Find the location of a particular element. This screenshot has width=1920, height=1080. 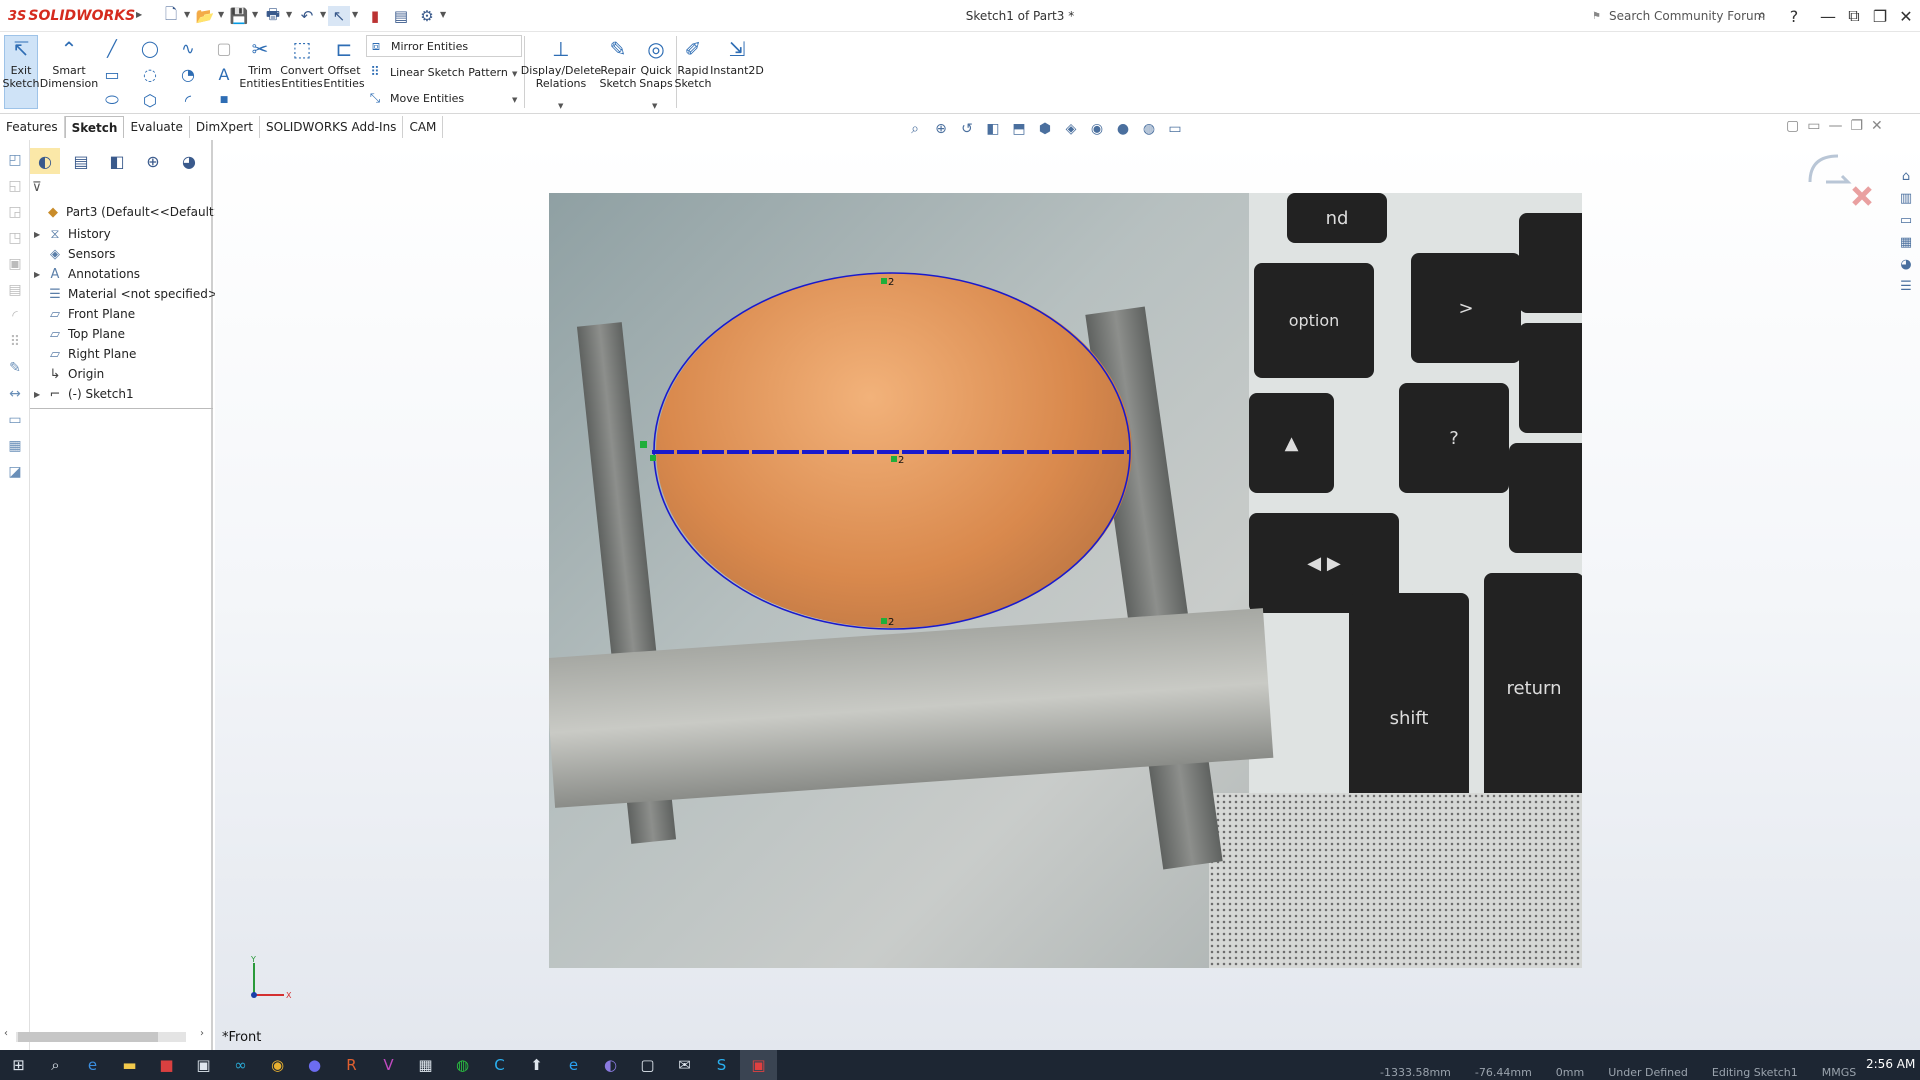

task-pane-tabs: ⌂ ▥ ▭ ▦ ◕ ☰ is located at coordinates (1908, 232).